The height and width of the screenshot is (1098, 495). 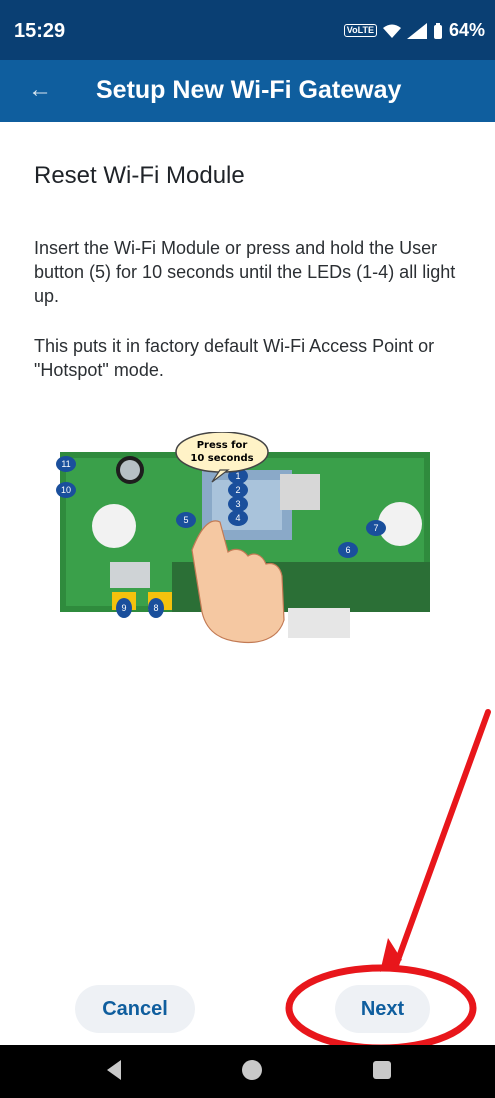 What do you see at coordinates (466, 30) in the screenshot?
I see `battery-percentage: 64%` at bounding box center [466, 30].